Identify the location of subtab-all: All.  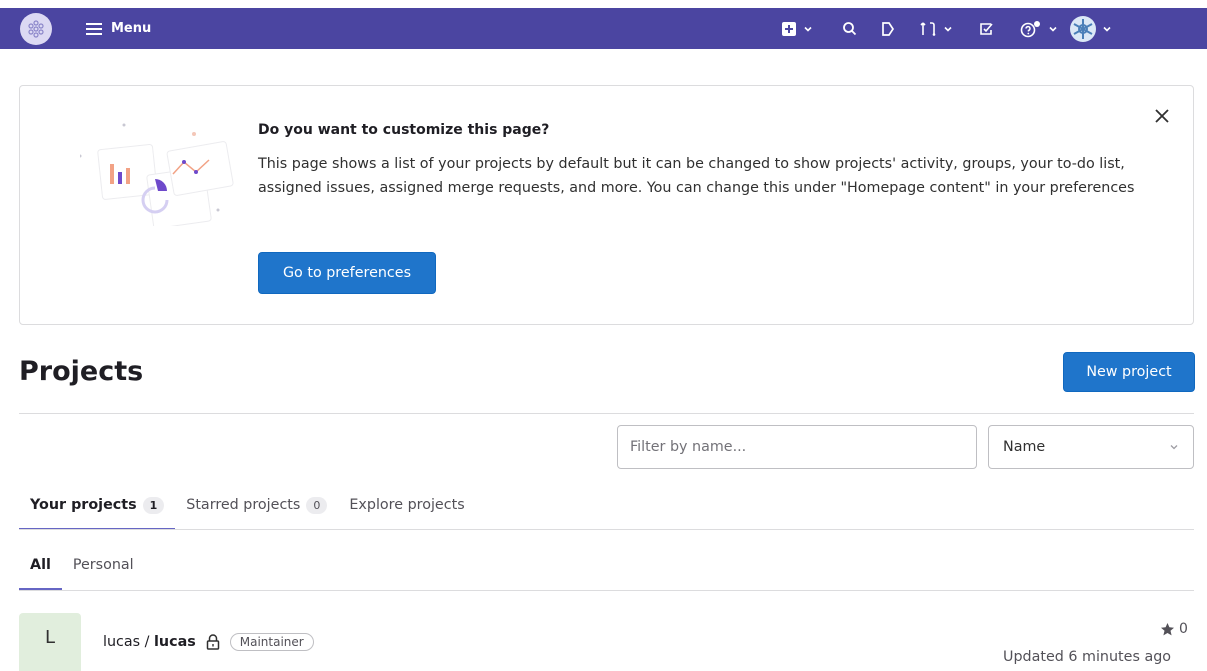
(40, 565).